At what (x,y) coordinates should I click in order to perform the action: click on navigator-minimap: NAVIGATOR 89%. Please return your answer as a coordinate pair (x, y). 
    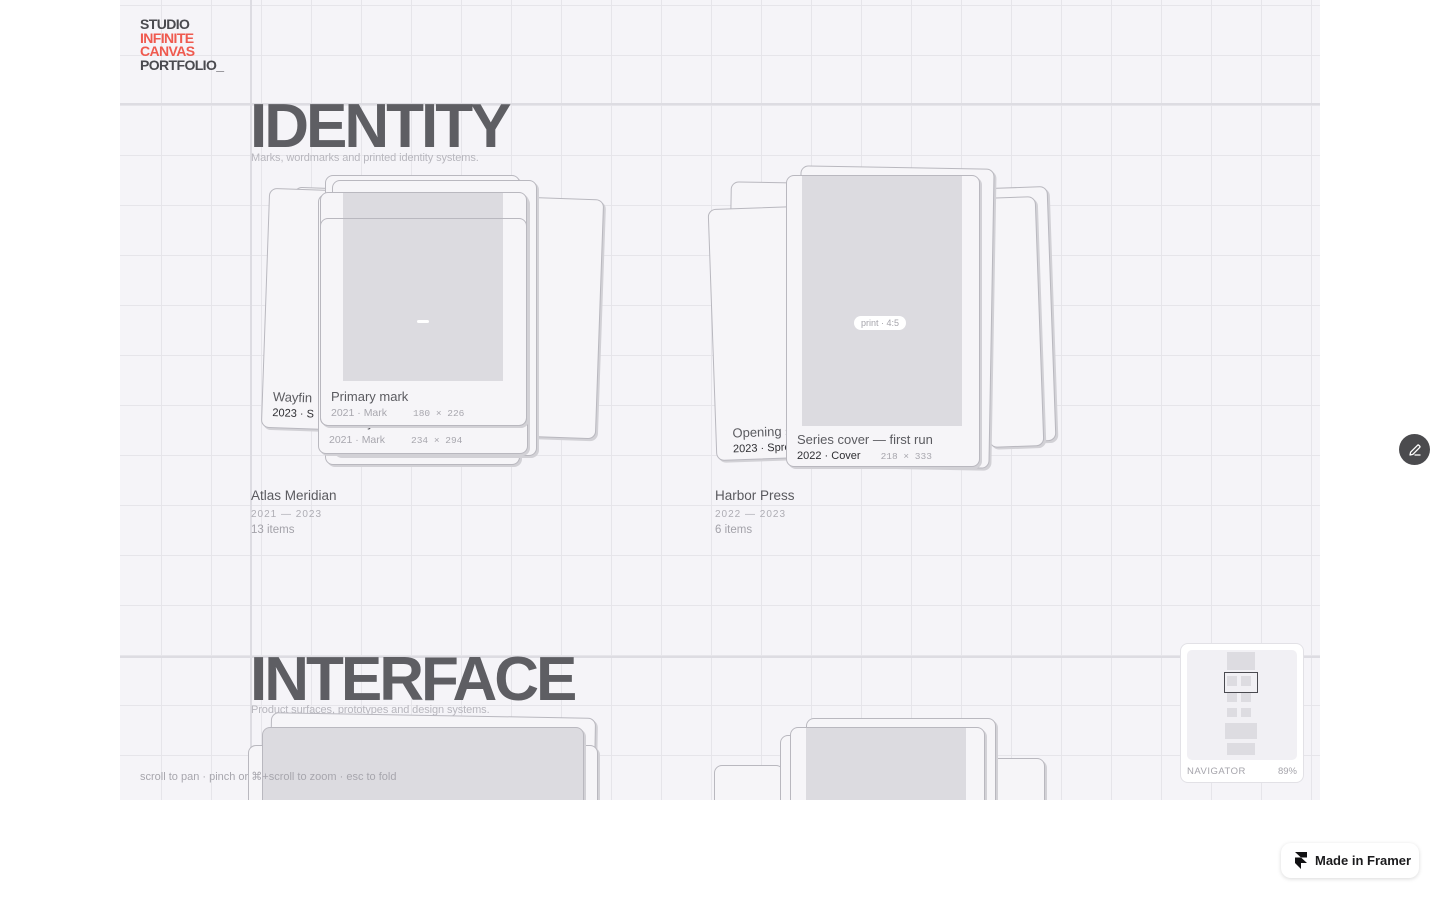
    Looking at the image, I should click on (1242, 713).